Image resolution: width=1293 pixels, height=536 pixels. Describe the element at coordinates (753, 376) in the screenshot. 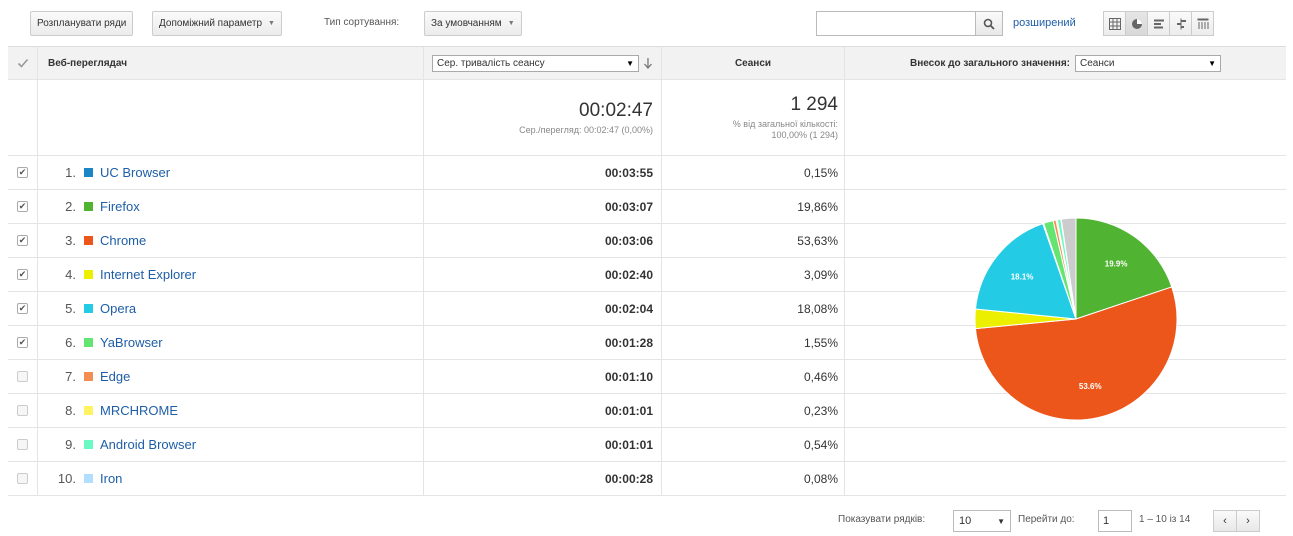

I see `sessions-share-cell: 0,46%` at that location.